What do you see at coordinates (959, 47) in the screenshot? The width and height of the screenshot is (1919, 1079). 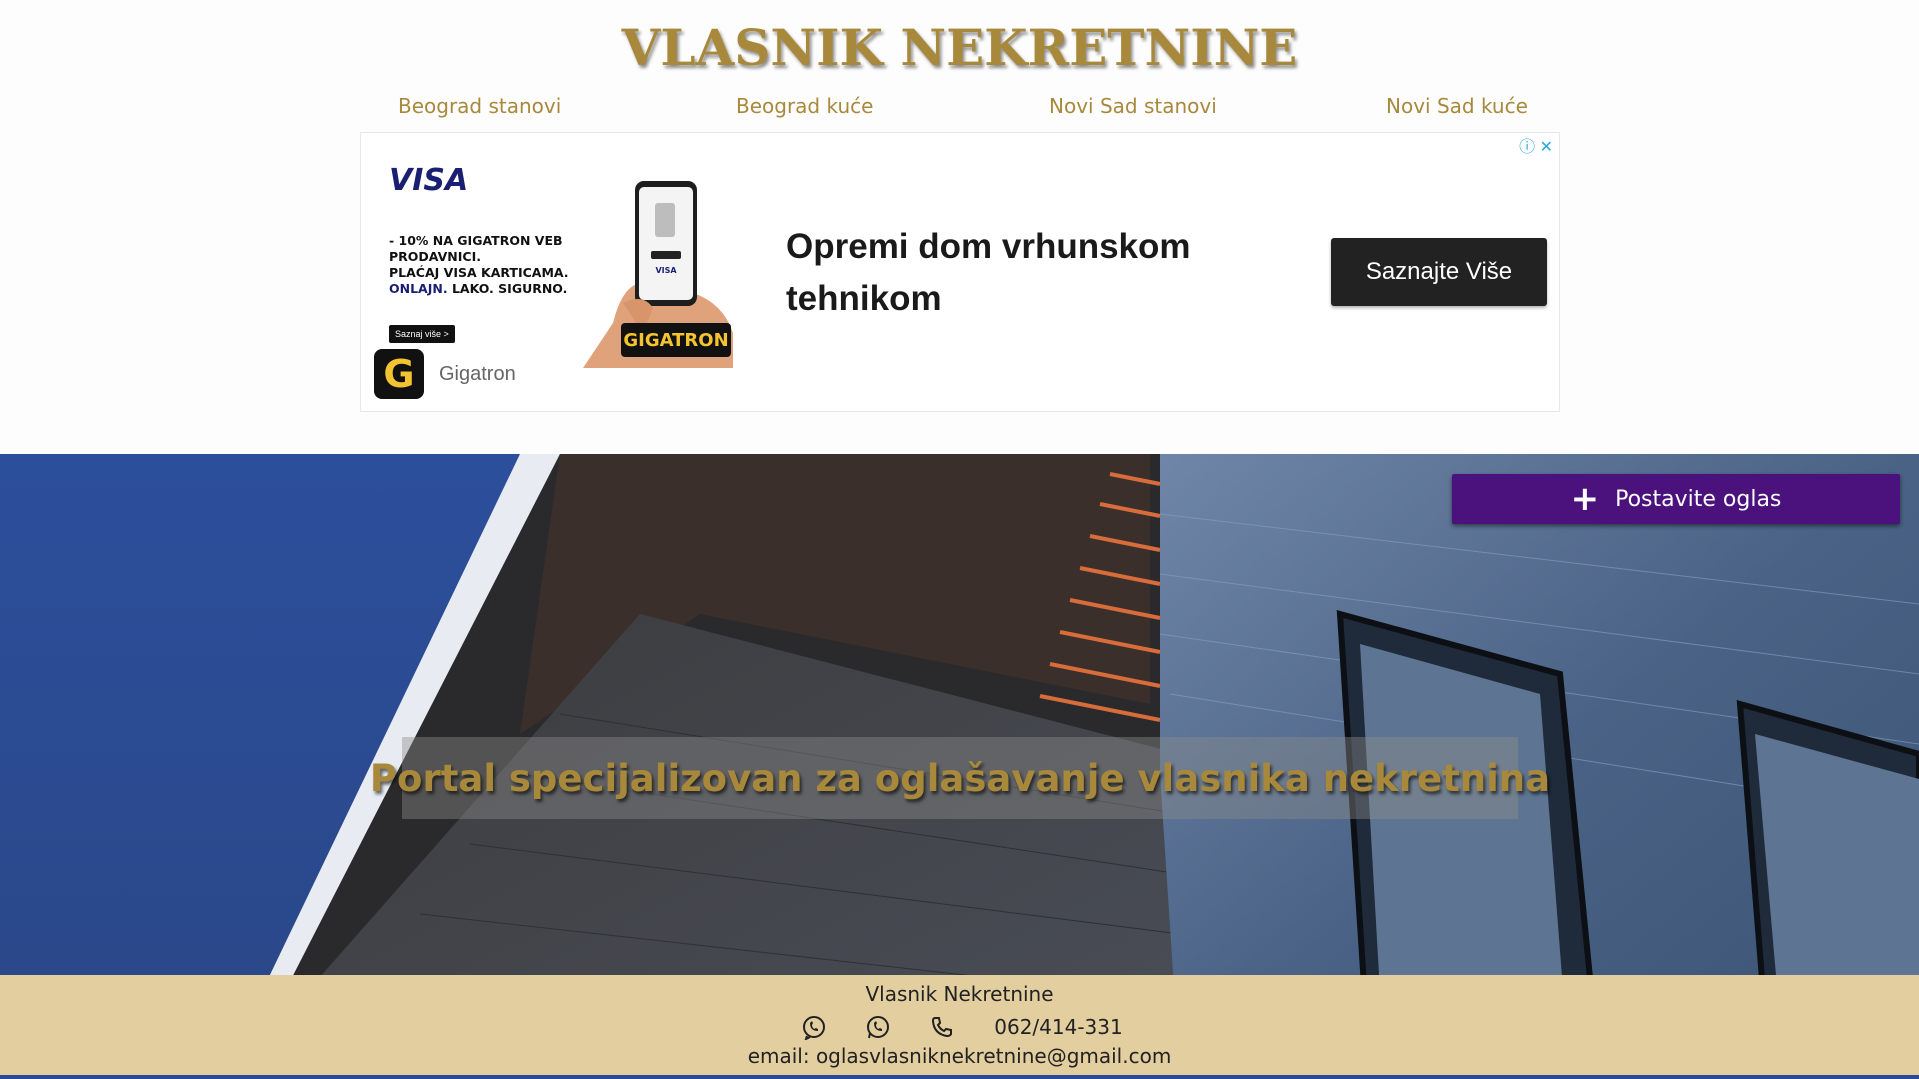 I see `site-title: VLASNIK NEKRETNINE` at bounding box center [959, 47].